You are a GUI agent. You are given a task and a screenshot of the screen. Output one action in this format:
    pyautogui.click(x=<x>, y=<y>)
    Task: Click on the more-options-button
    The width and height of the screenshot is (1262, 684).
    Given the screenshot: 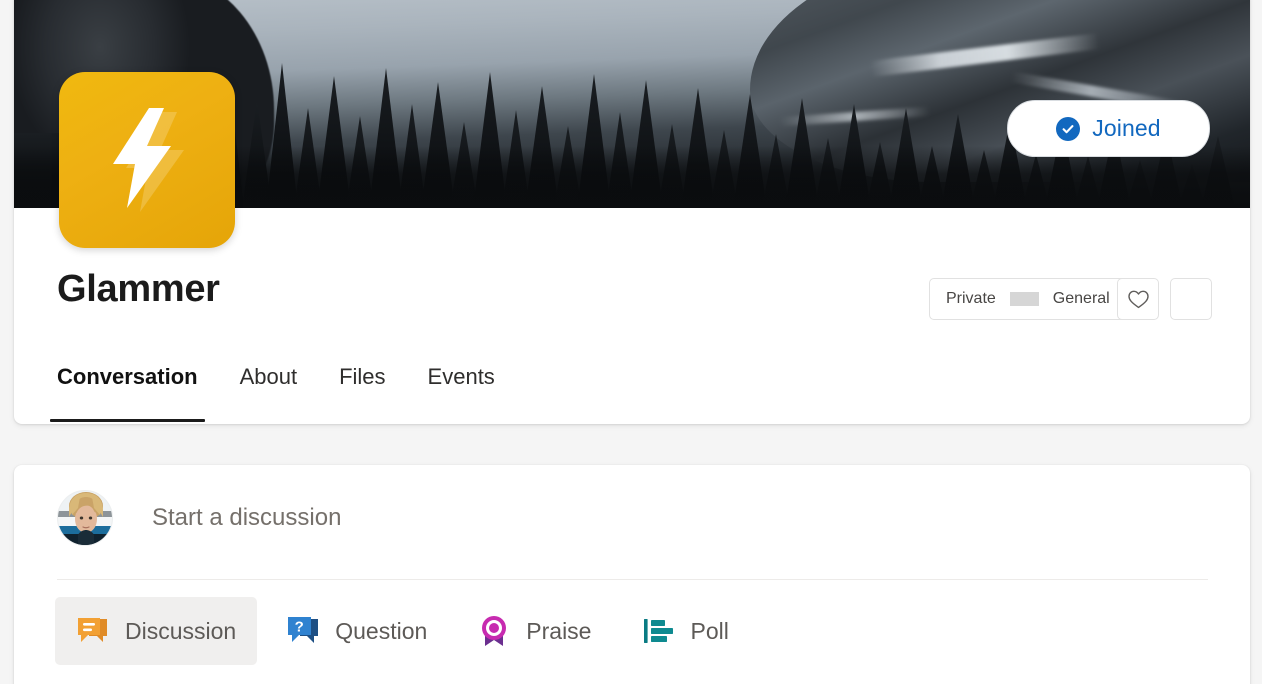 What is the action you would take?
    pyautogui.click(x=1191, y=299)
    